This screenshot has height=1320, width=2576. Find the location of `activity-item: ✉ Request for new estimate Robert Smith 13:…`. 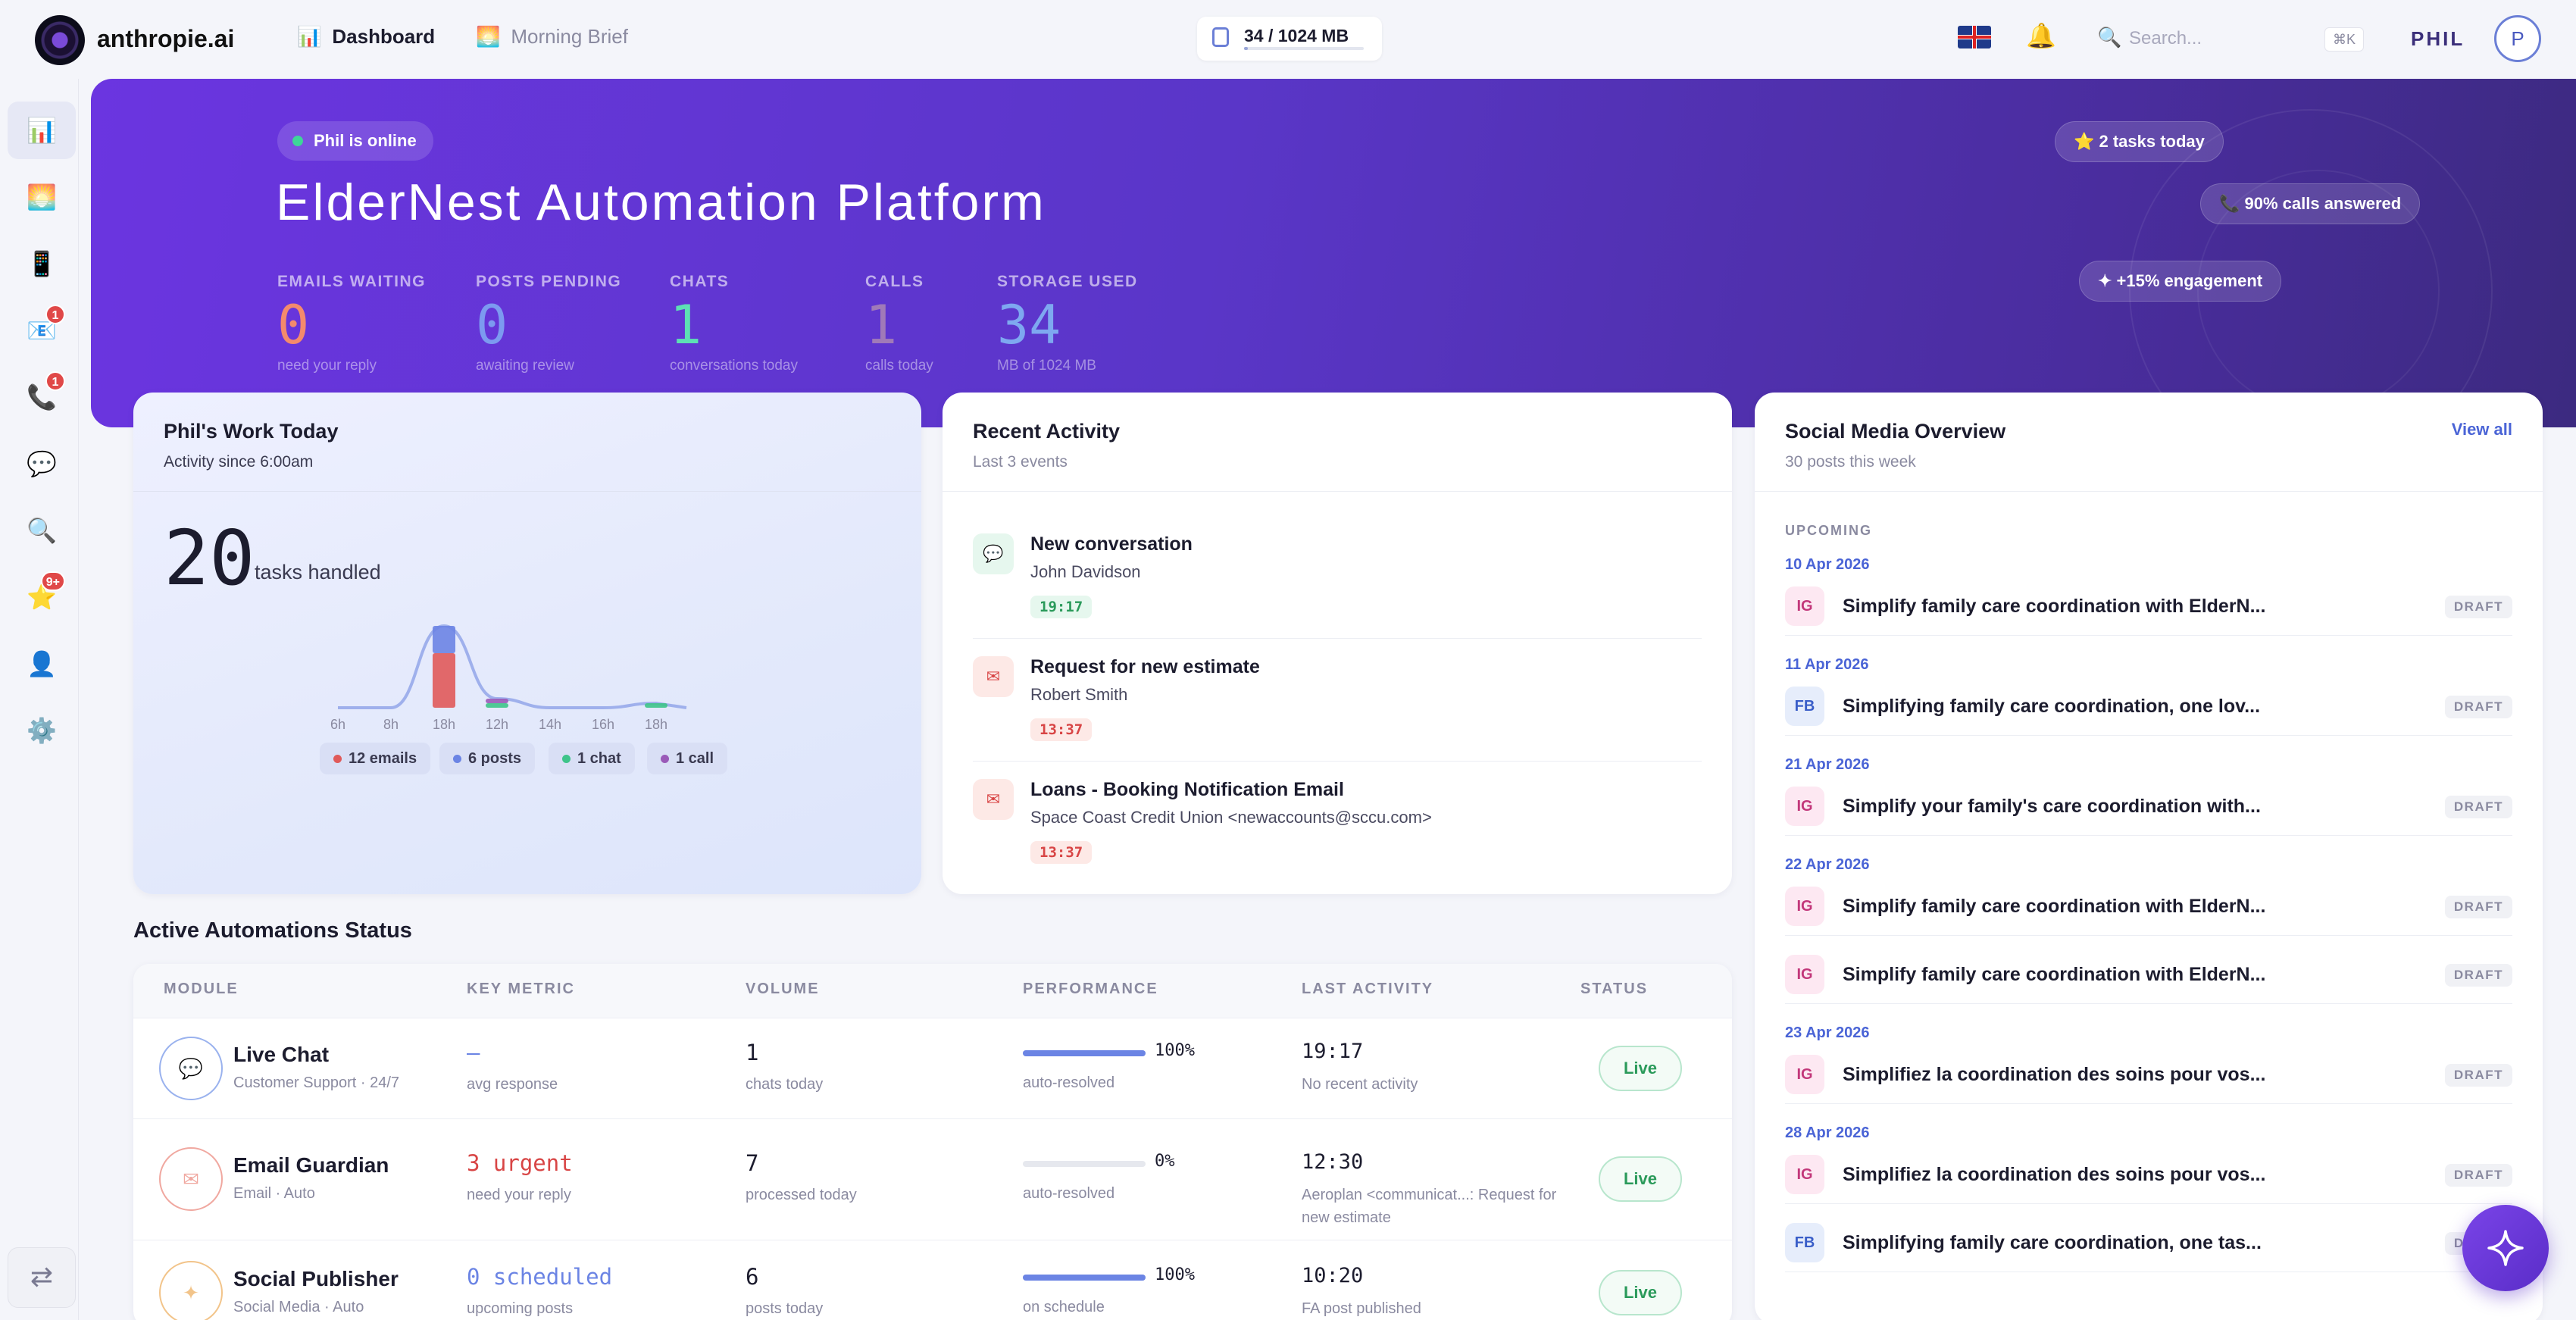

activity-item: ✉ Request for new estimate Robert Smith 13:… is located at coordinates (1337, 701).